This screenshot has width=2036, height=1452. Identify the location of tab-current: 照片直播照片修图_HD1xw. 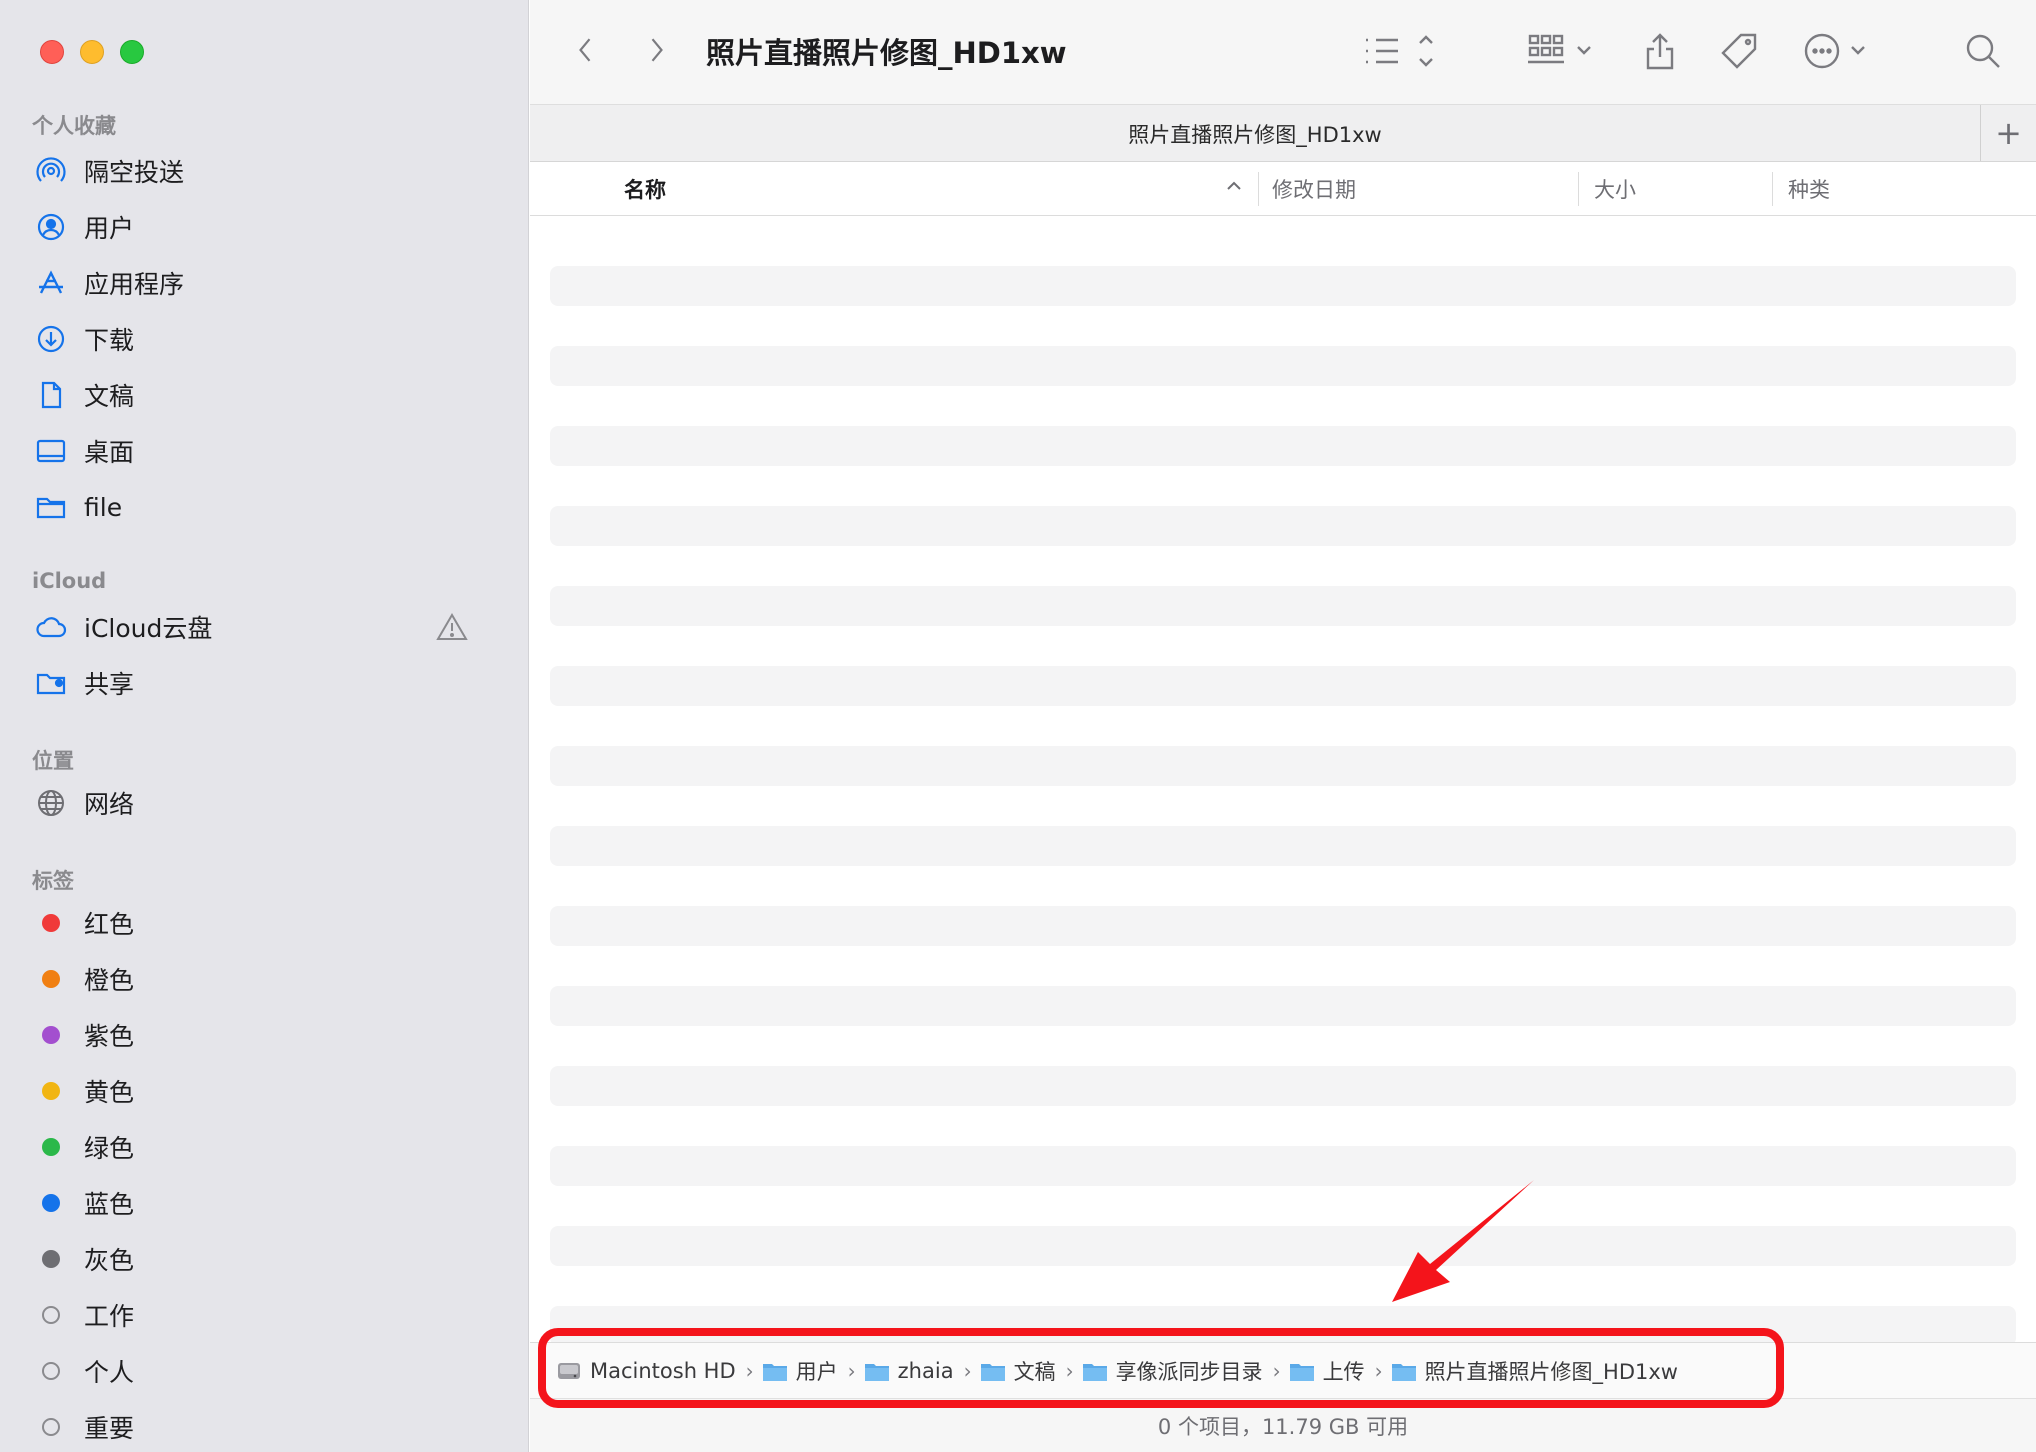
(1255, 134).